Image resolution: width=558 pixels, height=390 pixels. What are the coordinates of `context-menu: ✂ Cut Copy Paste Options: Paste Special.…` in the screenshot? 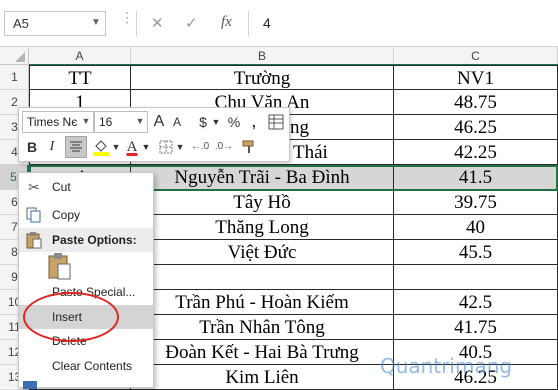 It's located at (86, 280).